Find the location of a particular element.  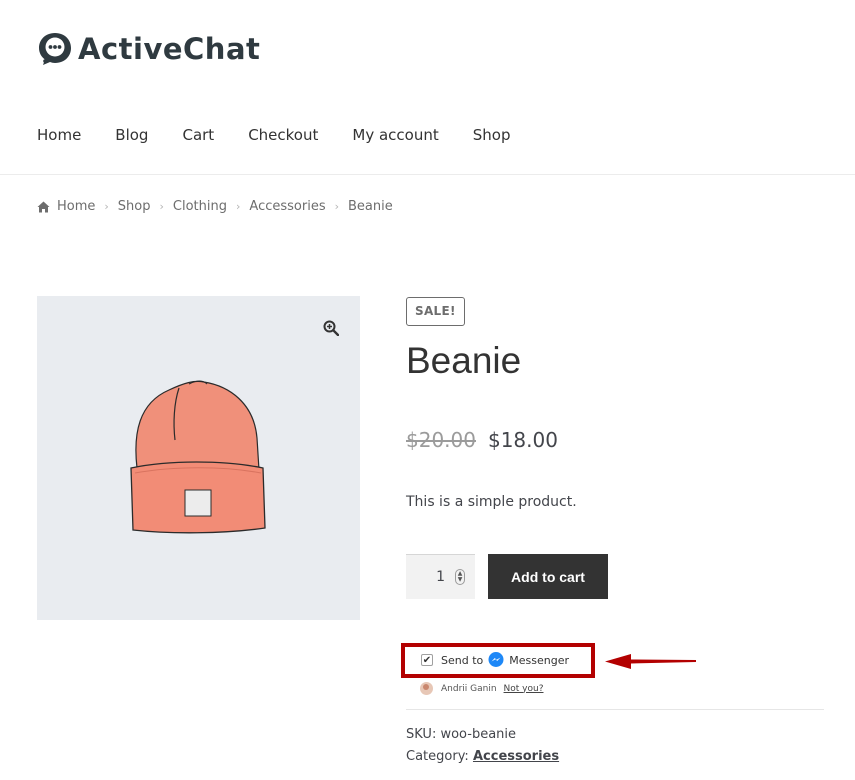

messenger-icon is located at coordinates (496, 659).